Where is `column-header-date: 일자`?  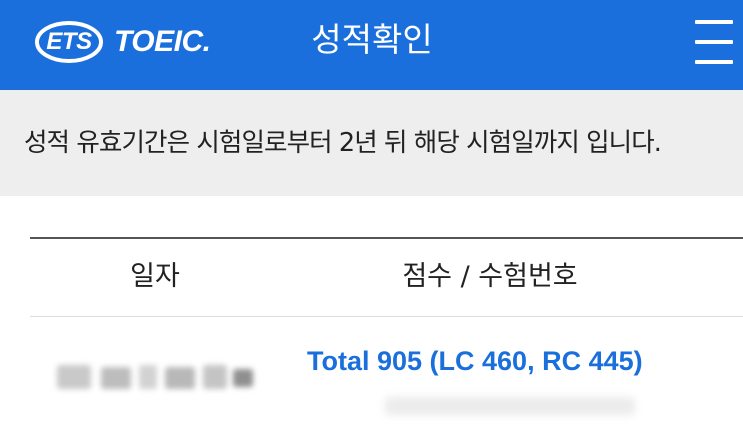 column-header-date: 일자 is located at coordinates (155, 276).